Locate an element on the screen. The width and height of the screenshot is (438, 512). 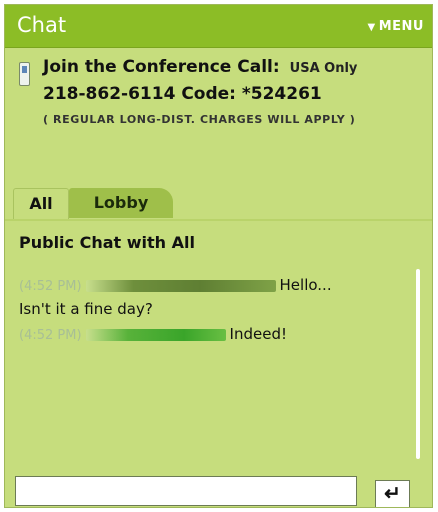
conference-line: Join the Conference Call: USA Only is located at coordinates (200, 67).